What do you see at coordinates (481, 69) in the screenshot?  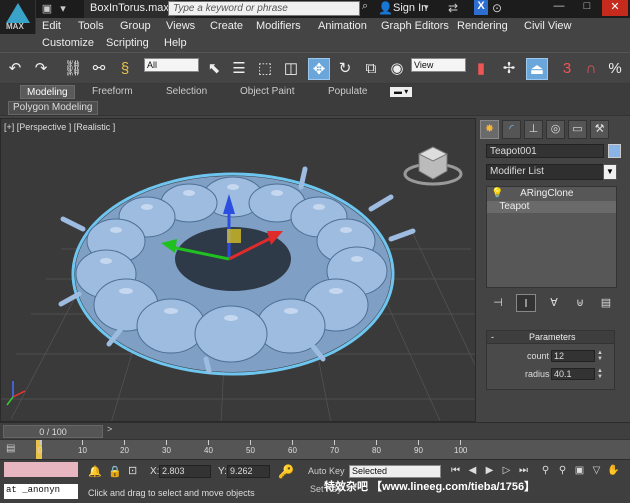 I see `pivot-center-icon: ▮` at bounding box center [481, 69].